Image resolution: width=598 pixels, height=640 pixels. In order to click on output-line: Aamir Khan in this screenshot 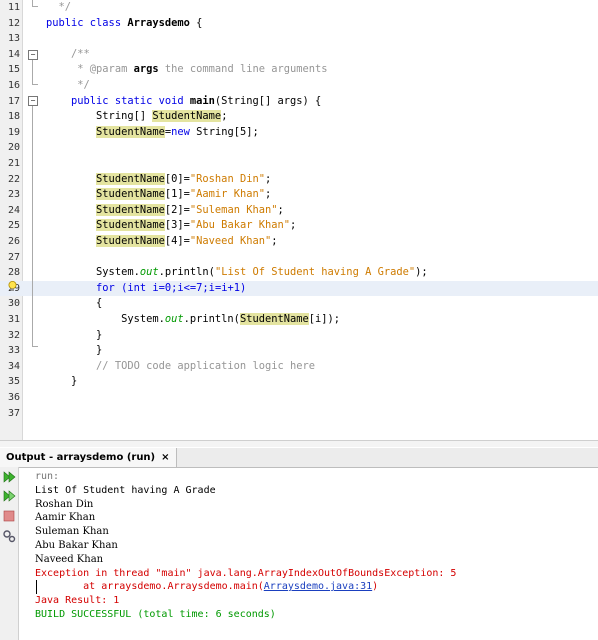, I will do `click(245, 518)`.